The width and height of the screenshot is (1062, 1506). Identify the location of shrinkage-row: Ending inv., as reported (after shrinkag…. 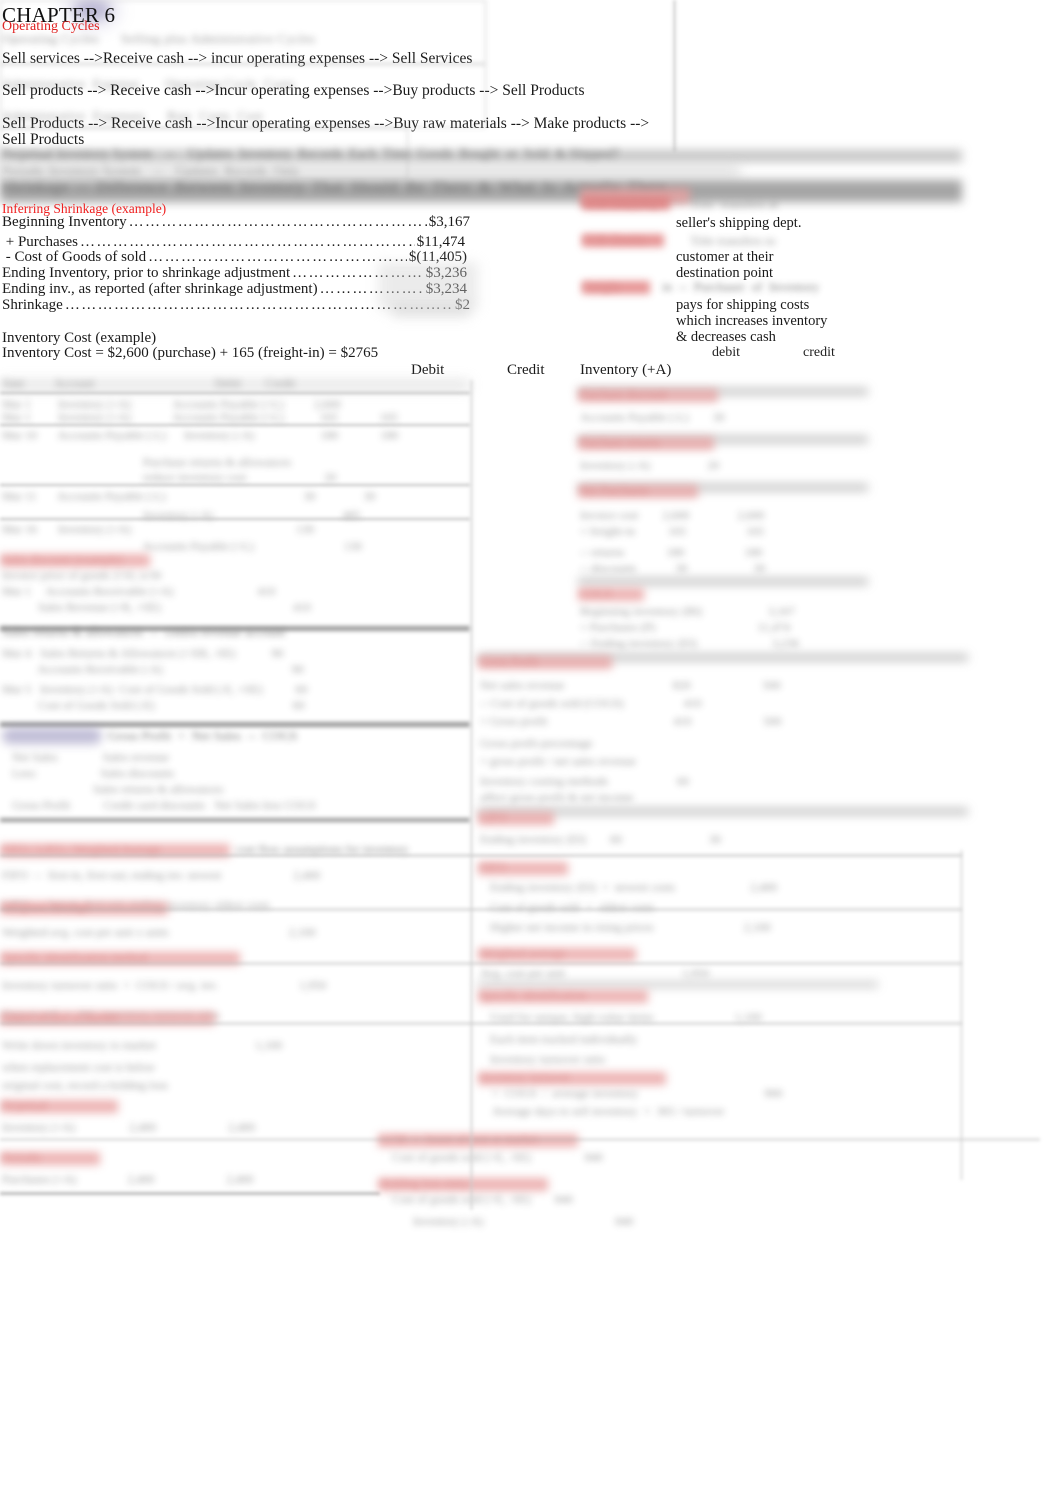
(234, 289).